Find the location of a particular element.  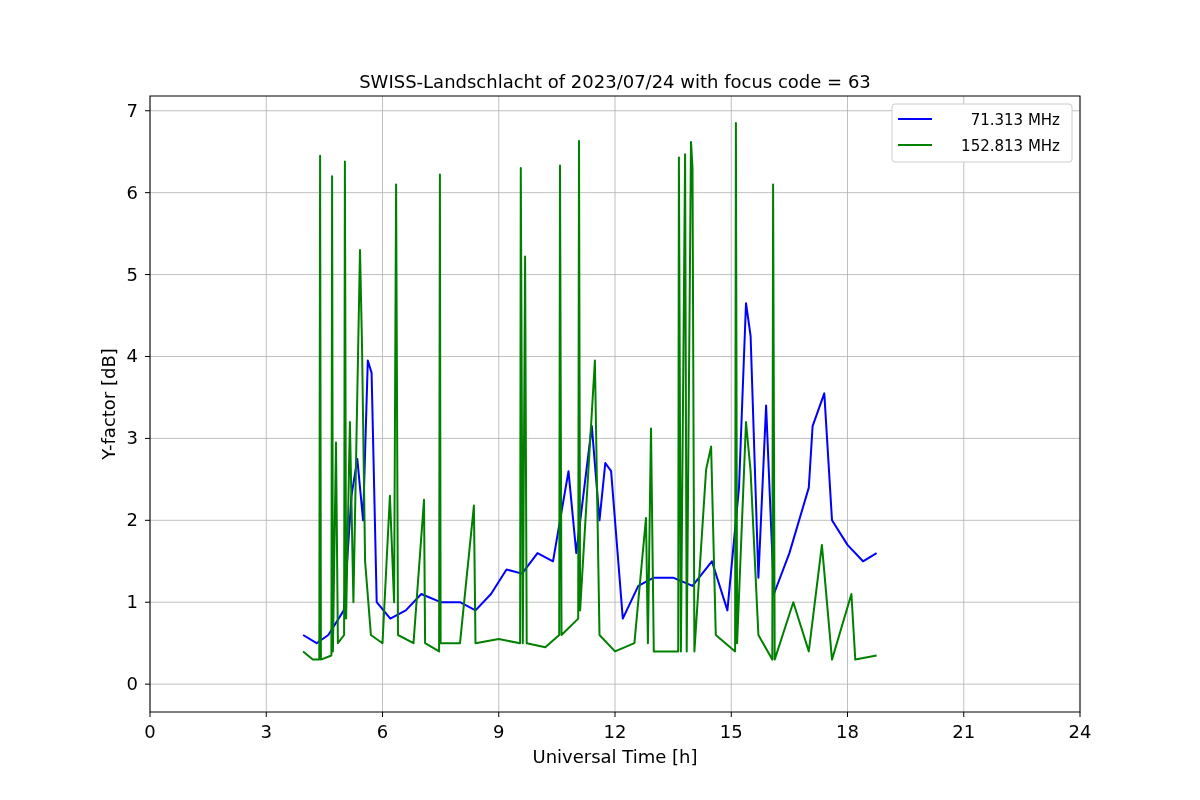

y-axis-label: Y-factor [dB] is located at coordinates (108, 404).